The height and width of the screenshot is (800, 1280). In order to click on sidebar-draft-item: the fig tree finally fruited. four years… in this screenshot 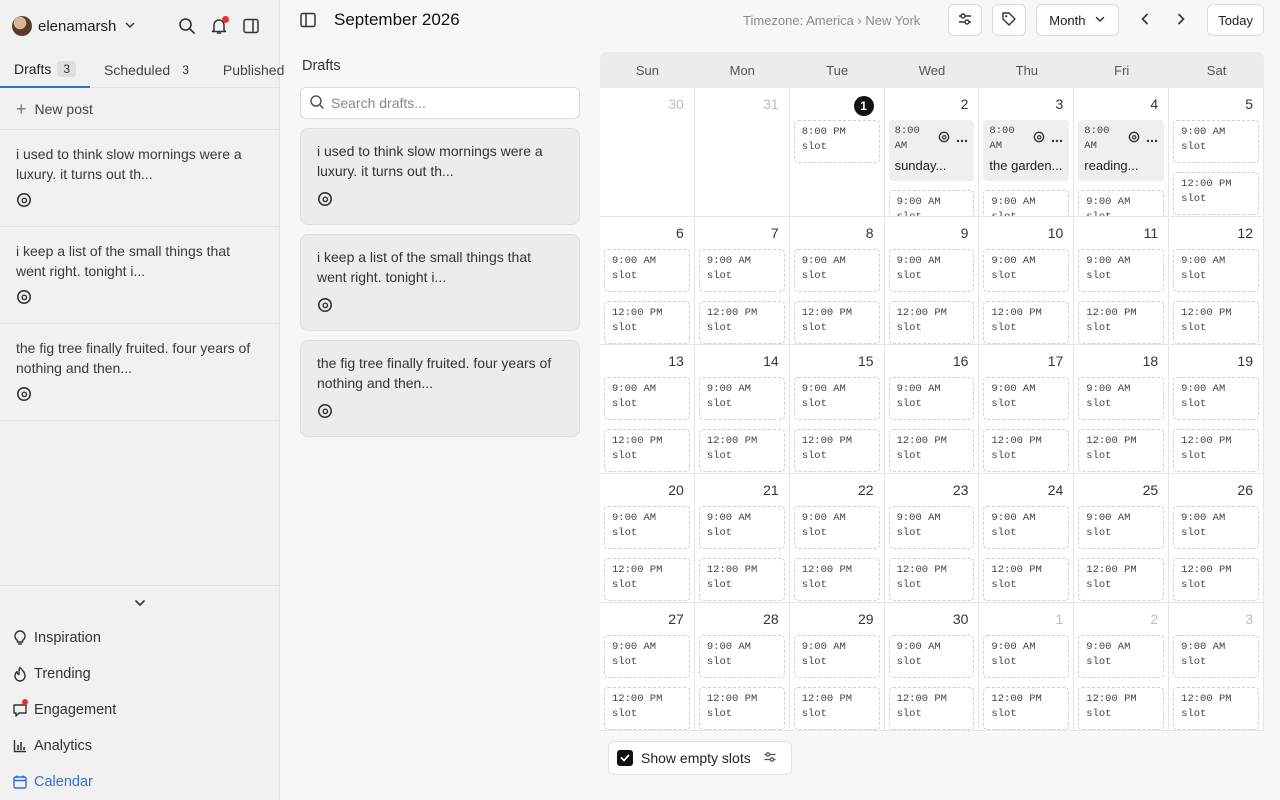, I will do `click(139, 372)`.